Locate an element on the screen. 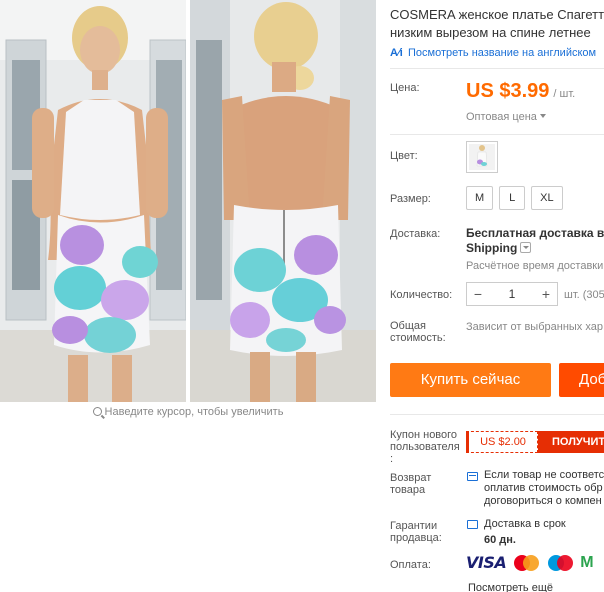 This screenshot has height=592, width=604. coupon-amount: US $2.00 is located at coordinates (502, 442).